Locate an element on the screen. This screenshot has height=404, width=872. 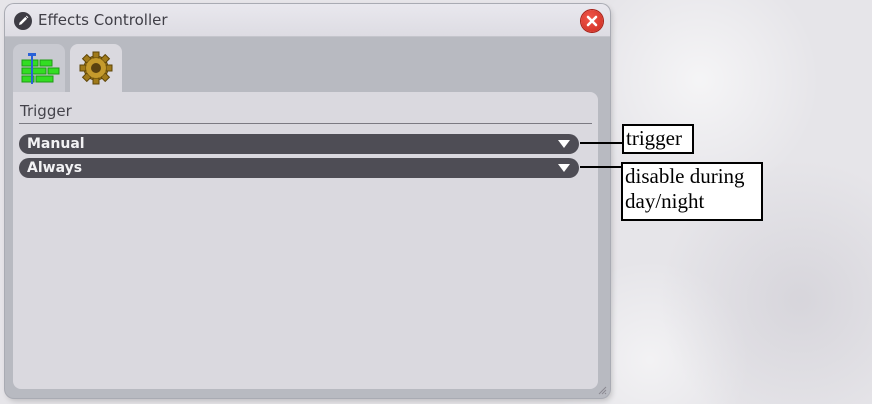
resize-grip-icon is located at coordinates (602, 390).